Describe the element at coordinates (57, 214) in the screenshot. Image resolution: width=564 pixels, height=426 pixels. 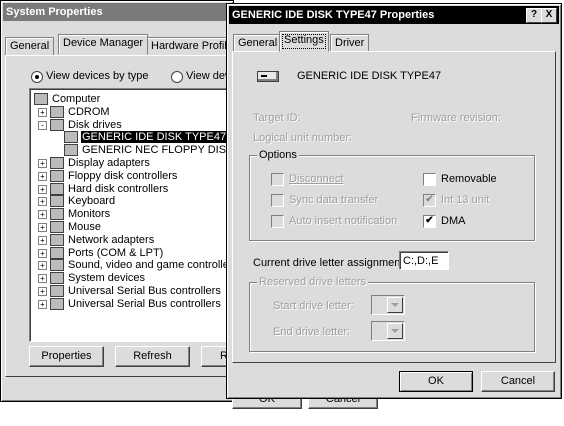
I see `monitor-icon` at that location.